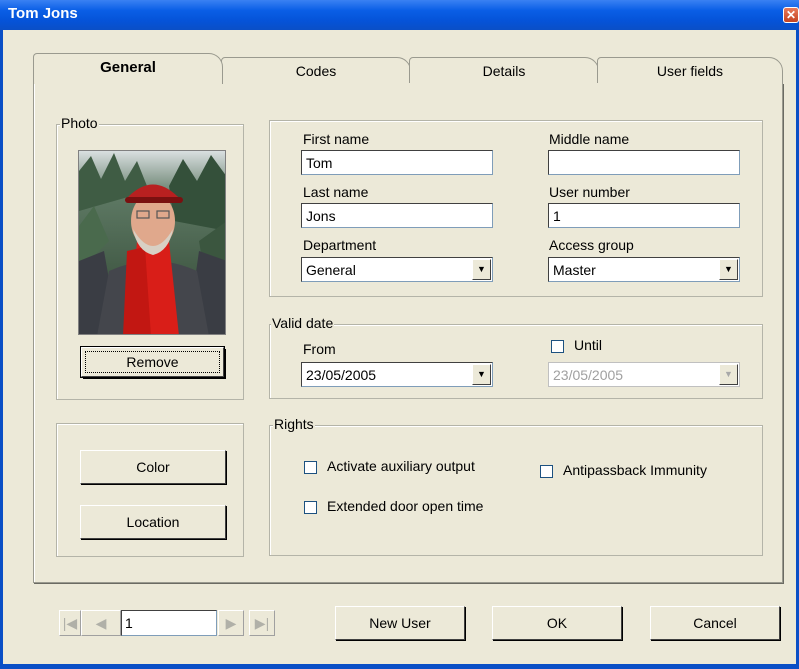  What do you see at coordinates (791, 15) in the screenshot?
I see `close-icon: ✕` at bounding box center [791, 15].